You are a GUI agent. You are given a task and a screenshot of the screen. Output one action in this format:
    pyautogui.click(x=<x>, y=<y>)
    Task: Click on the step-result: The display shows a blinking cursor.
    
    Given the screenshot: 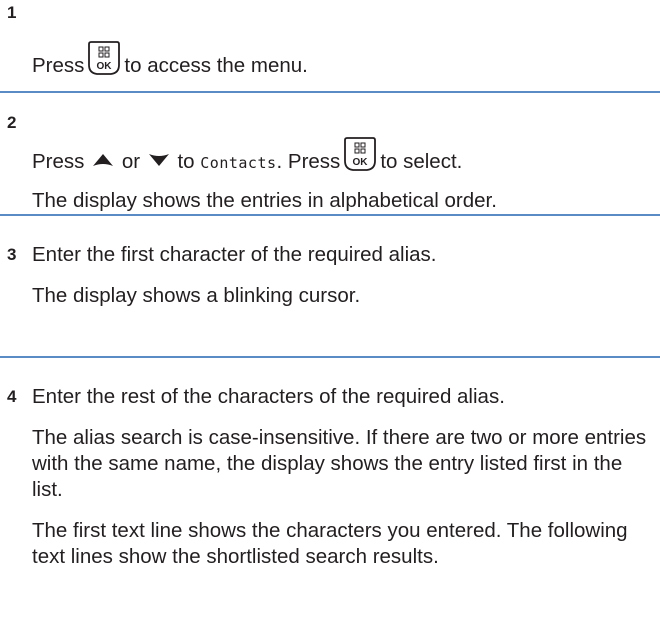 What is the action you would take?
    pyautogui.click(x=196, y=295)
    